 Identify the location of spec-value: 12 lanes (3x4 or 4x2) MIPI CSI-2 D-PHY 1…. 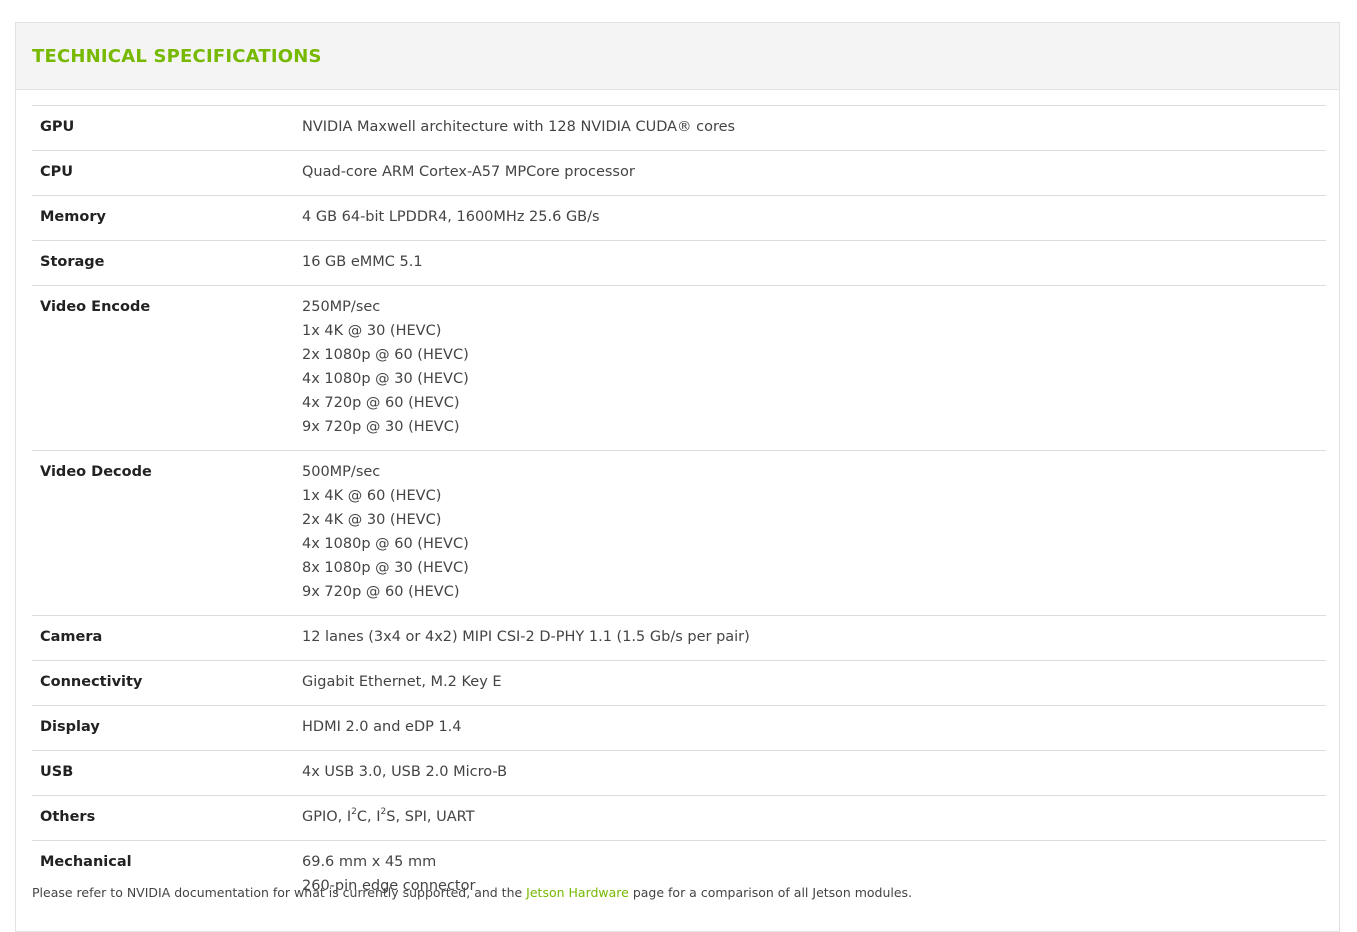
(814, 638).